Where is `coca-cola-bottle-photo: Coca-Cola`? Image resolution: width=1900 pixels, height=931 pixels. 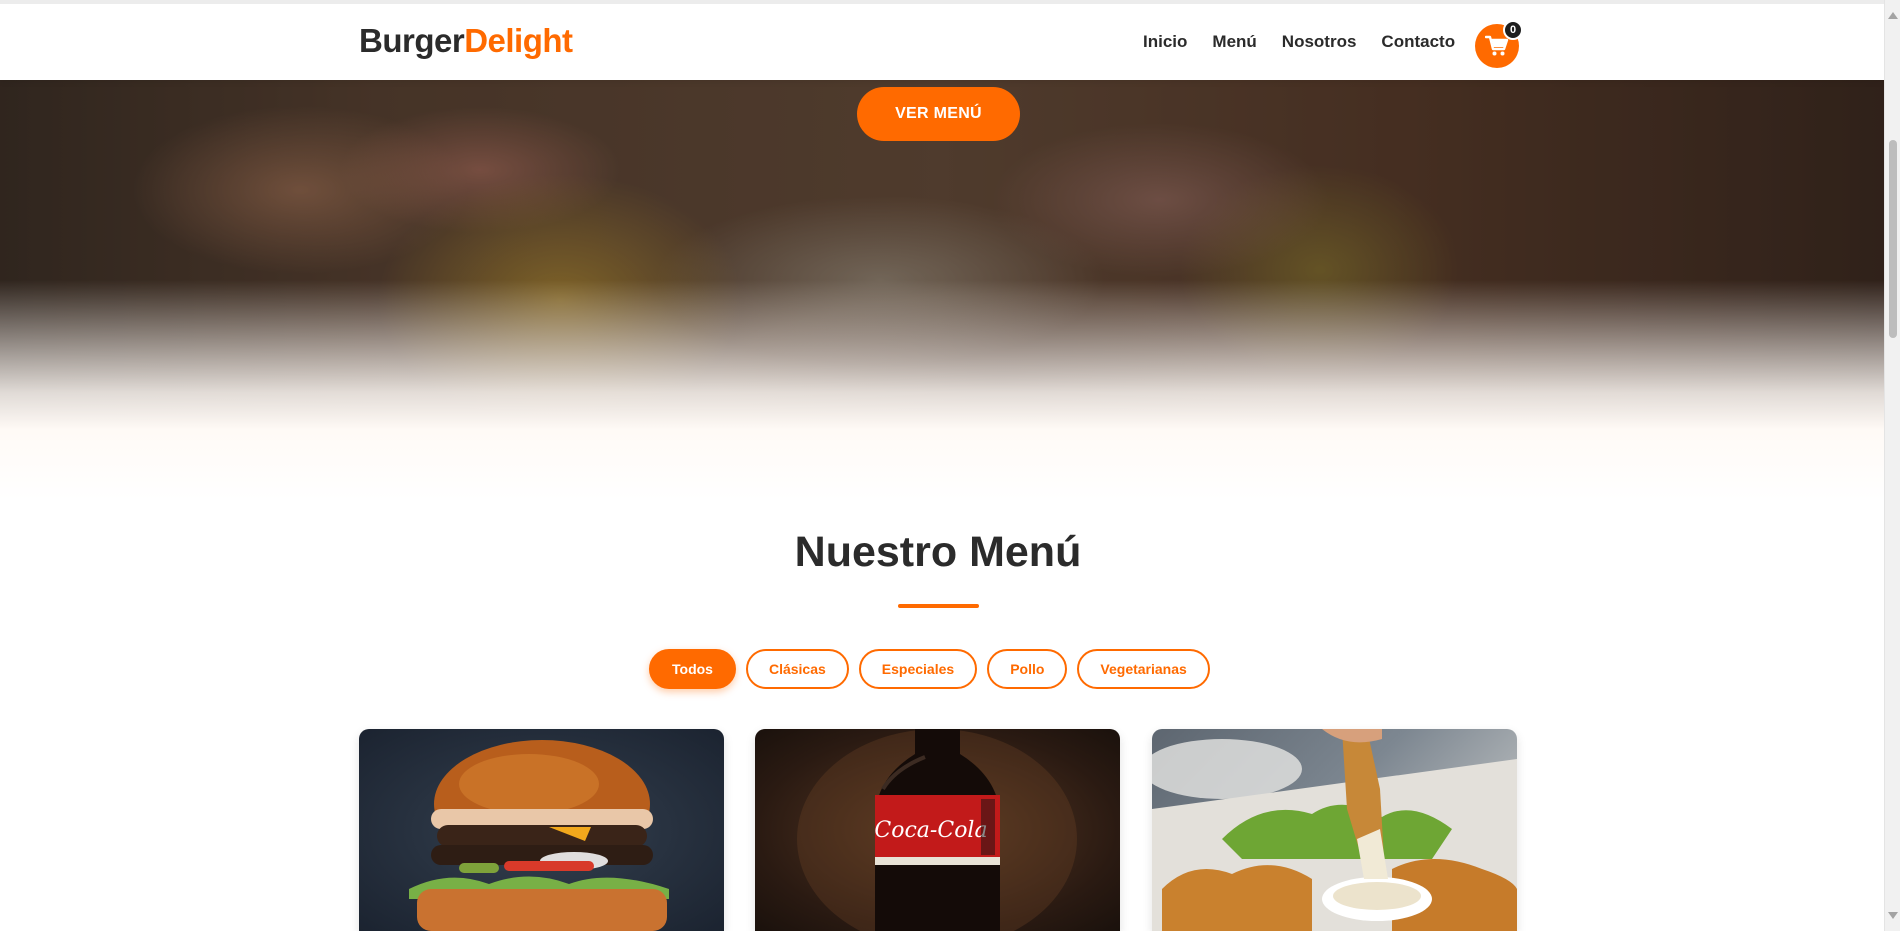
coca-cola-bottle-photo: Coca-Cola is located at coordinates (937, 830).